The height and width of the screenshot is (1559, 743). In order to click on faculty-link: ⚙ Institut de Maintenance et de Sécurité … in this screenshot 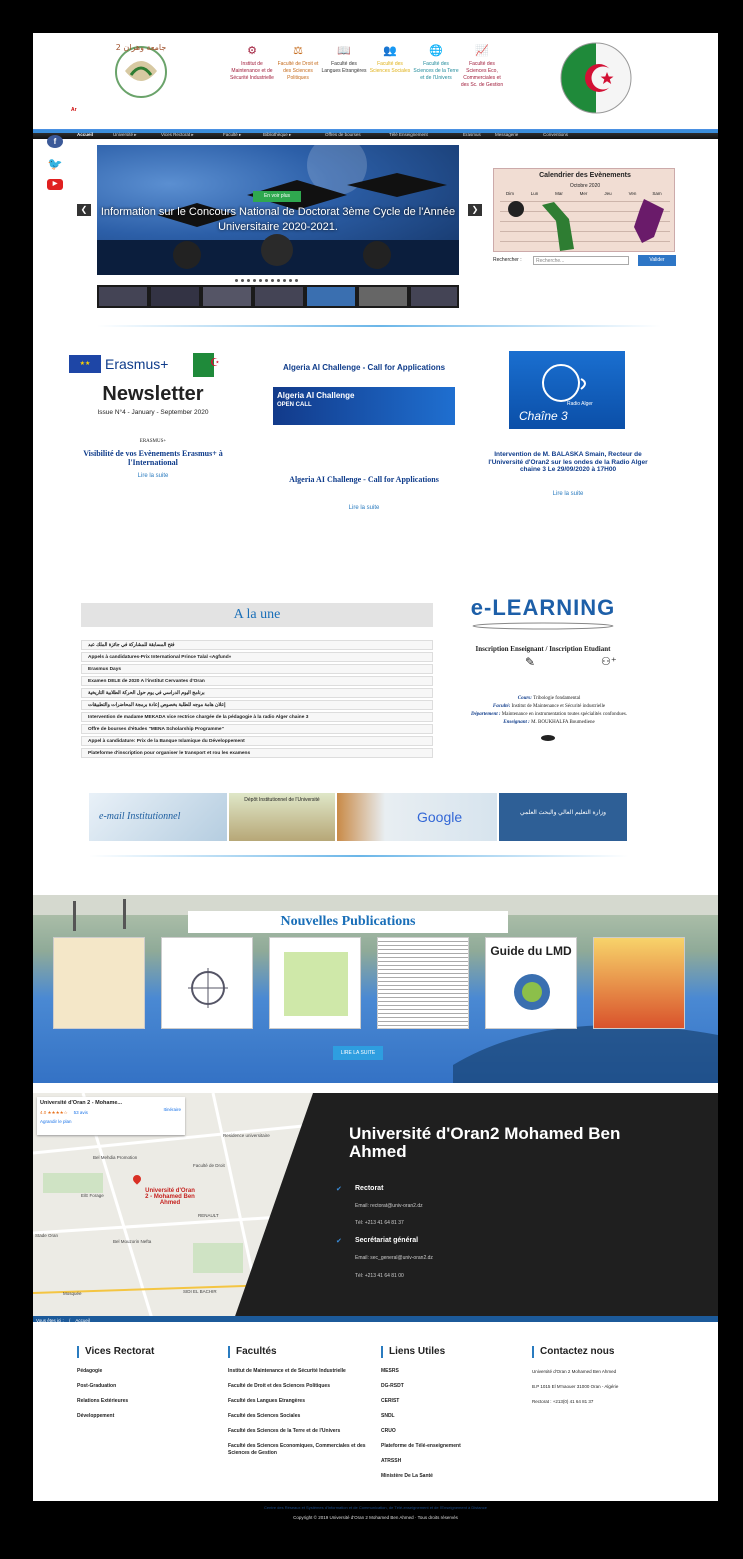, I will do `click(252, 63)`.